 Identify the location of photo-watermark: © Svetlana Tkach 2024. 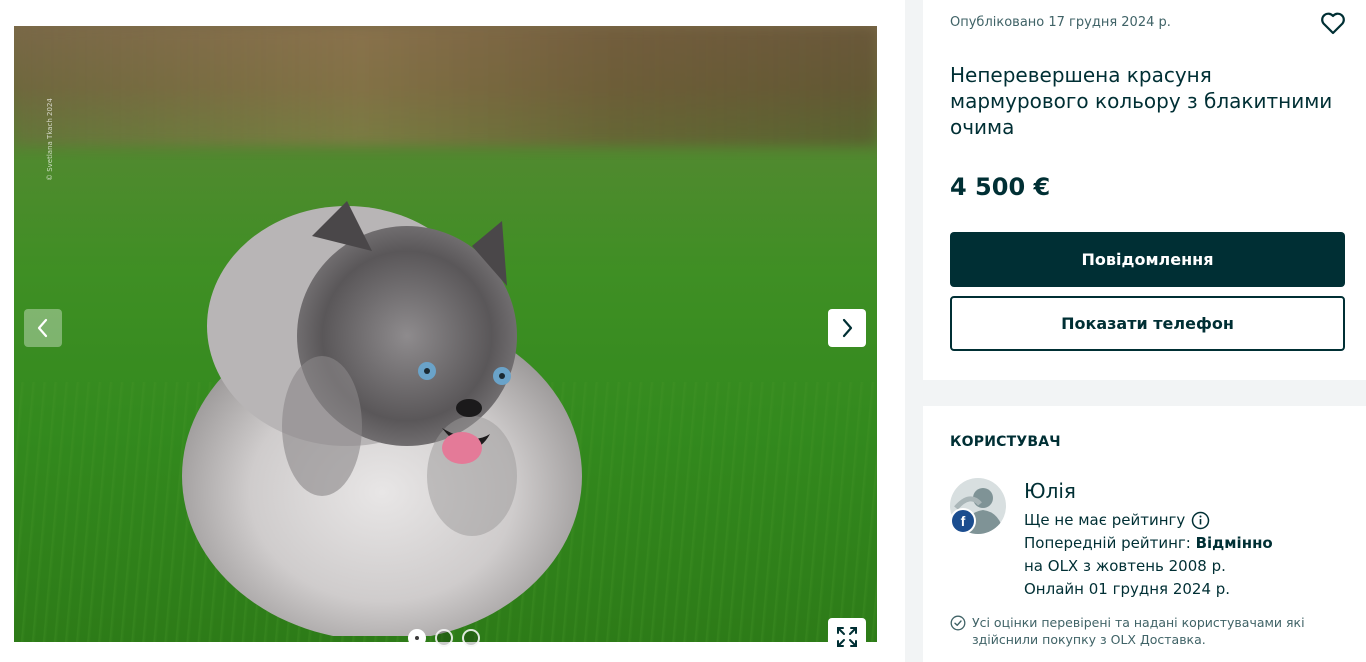
(50, 139).